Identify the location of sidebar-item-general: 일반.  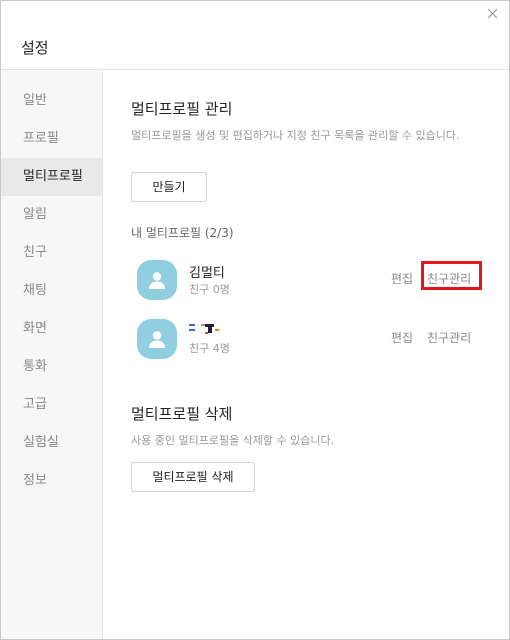
(51, 101).